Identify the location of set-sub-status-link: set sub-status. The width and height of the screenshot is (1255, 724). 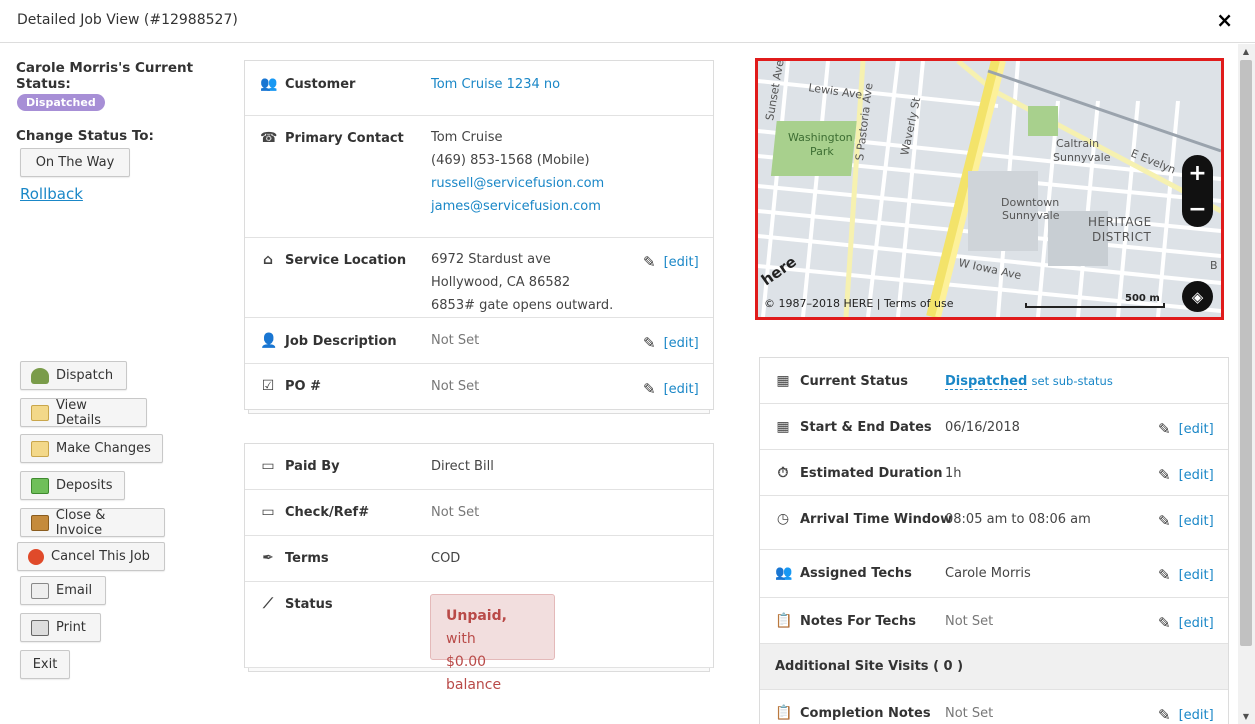
(1072, 381).